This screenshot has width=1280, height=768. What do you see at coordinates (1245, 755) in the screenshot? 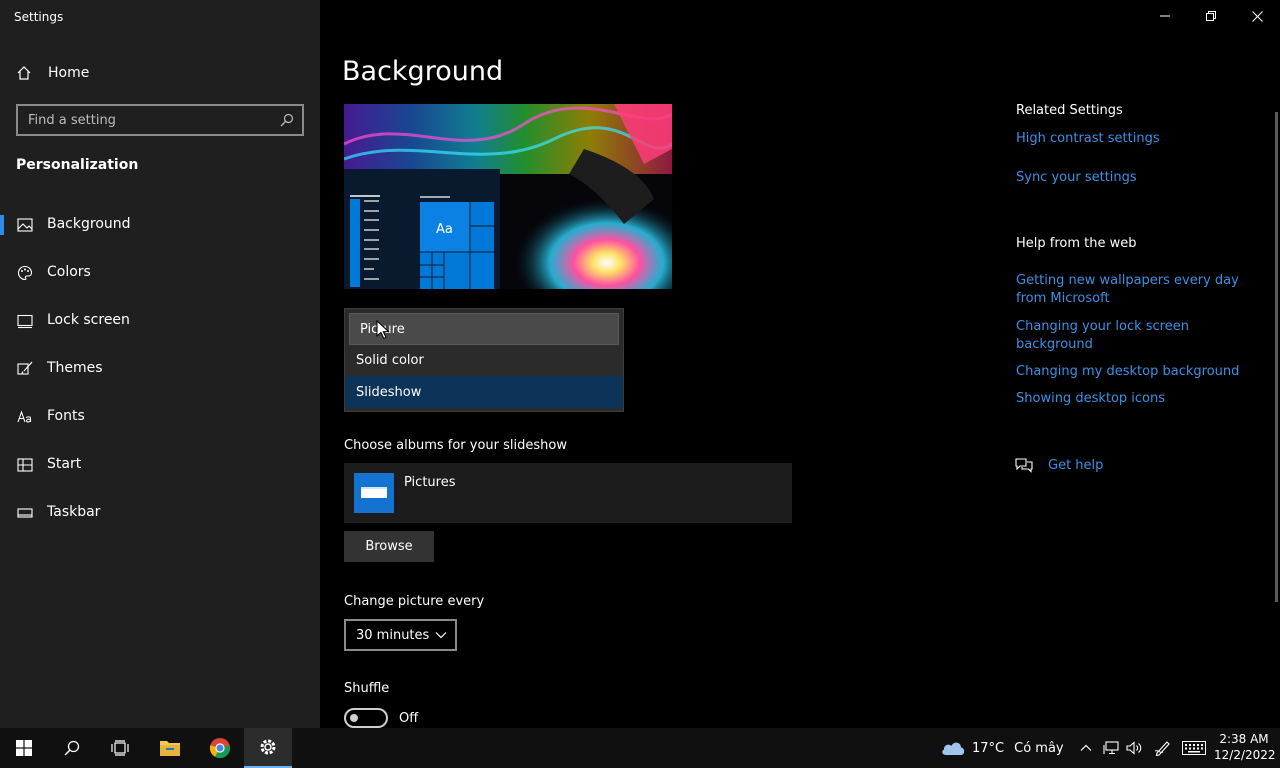
I see `clock-date: 12/2/2022` at bounding box center [1245, 755].